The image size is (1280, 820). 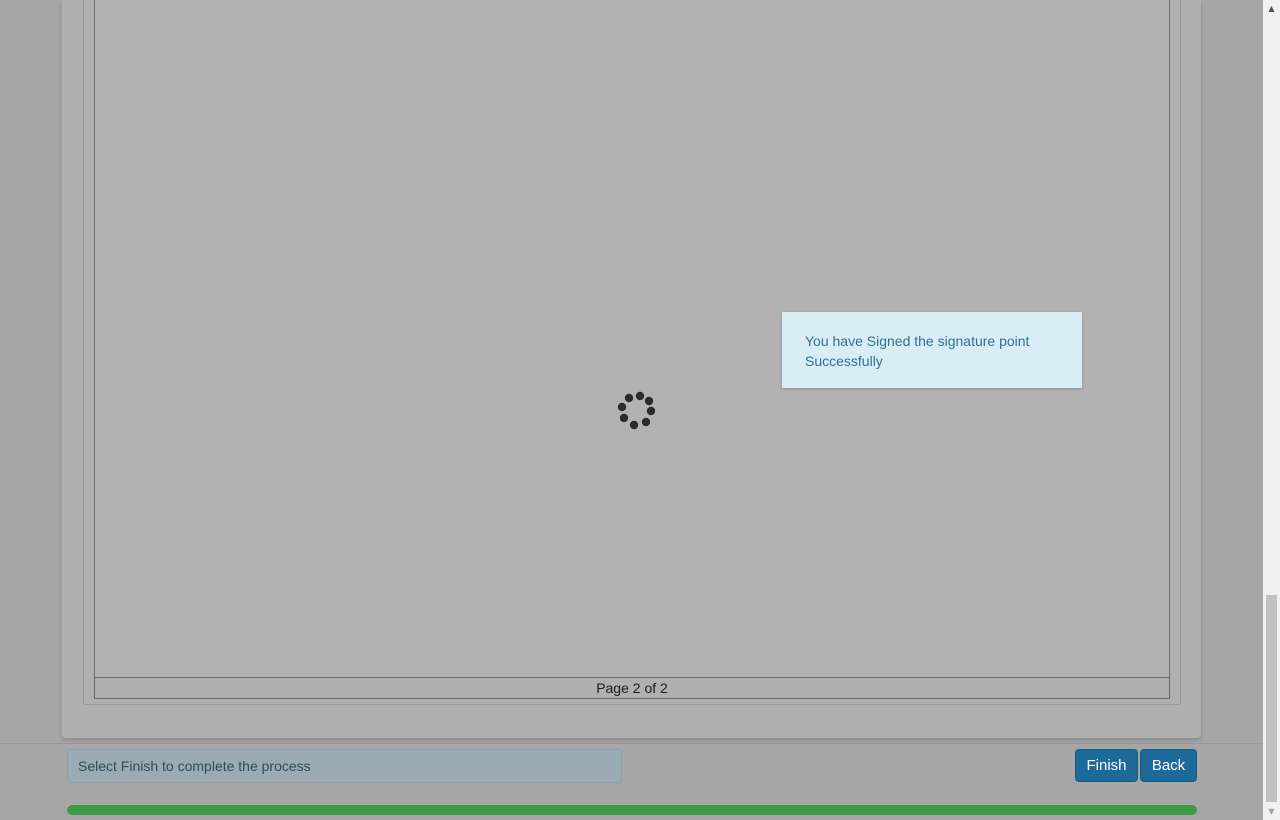 What do you see at coordinates (1271, 811) in the screenshot?
I see `scroll-down-arrow-icon: ▼` at bounding box center [1271, 811].